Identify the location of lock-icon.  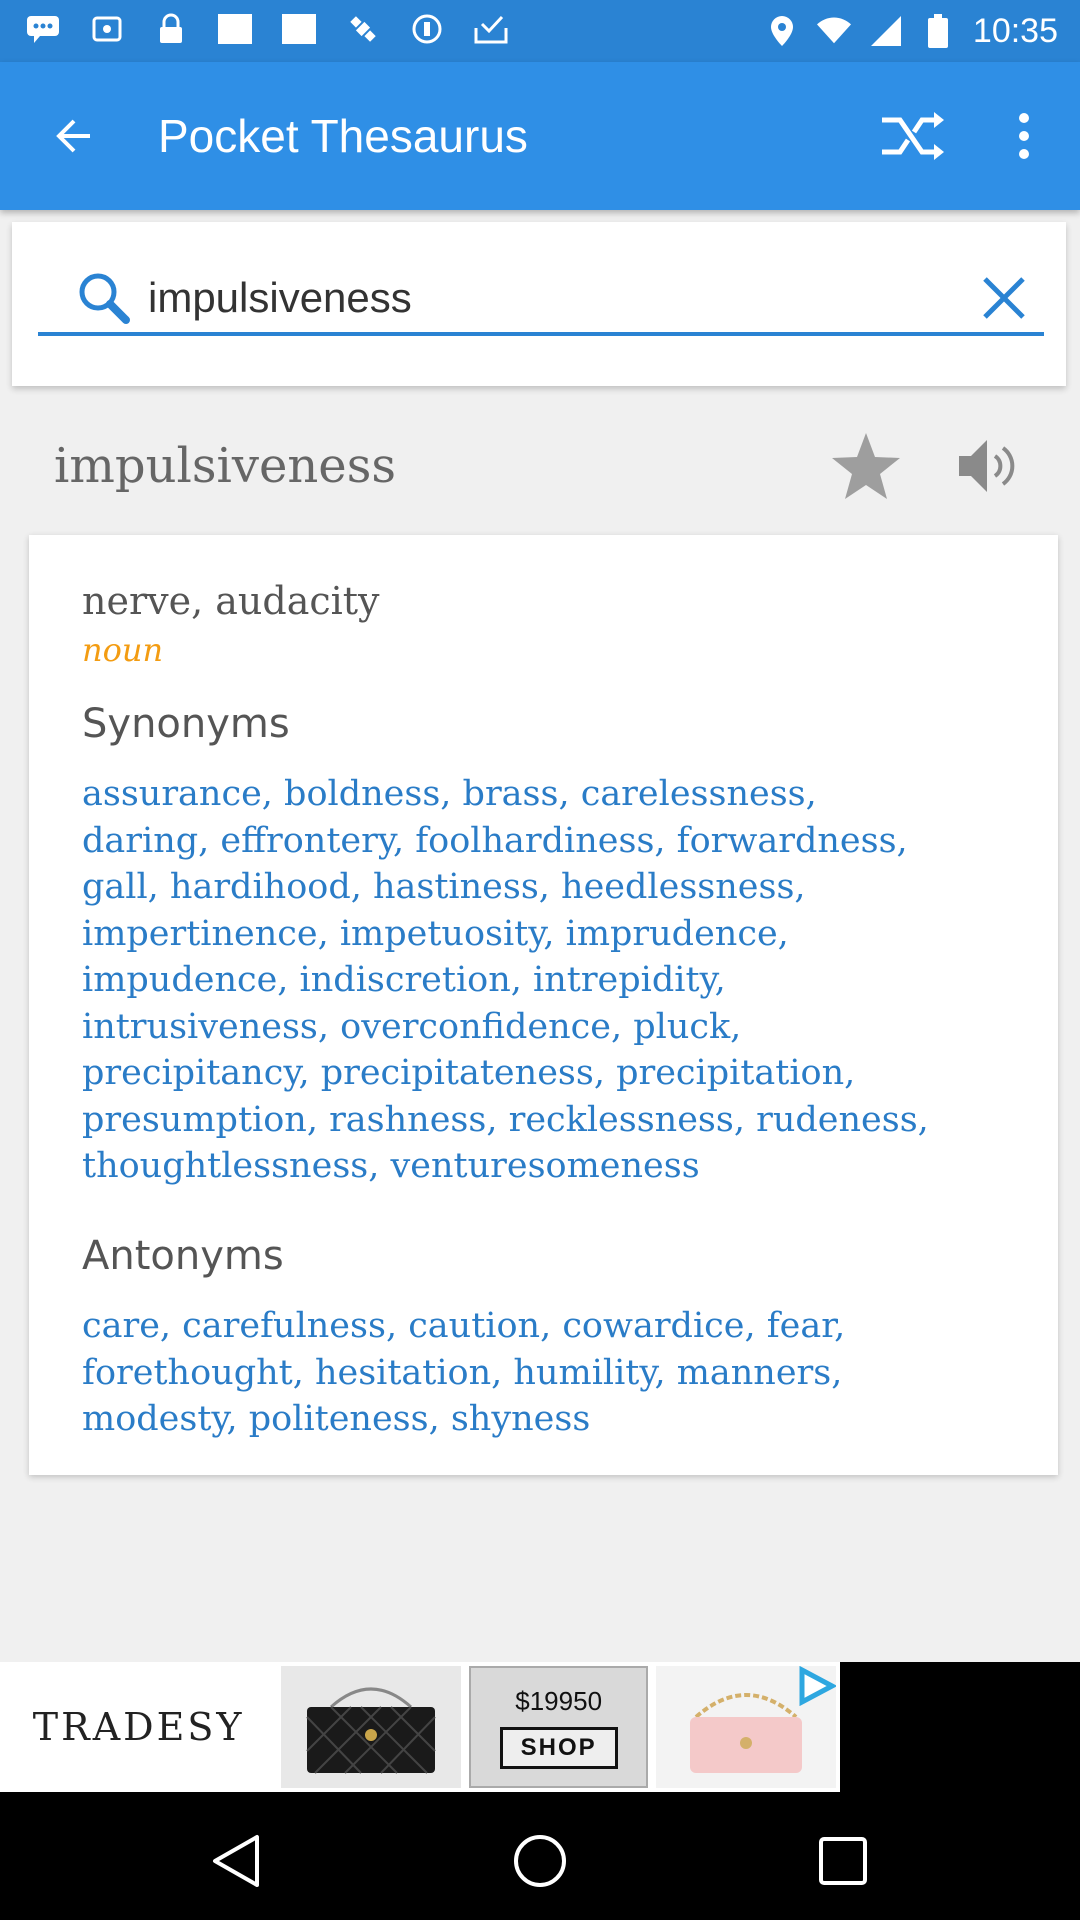
(171, 29).